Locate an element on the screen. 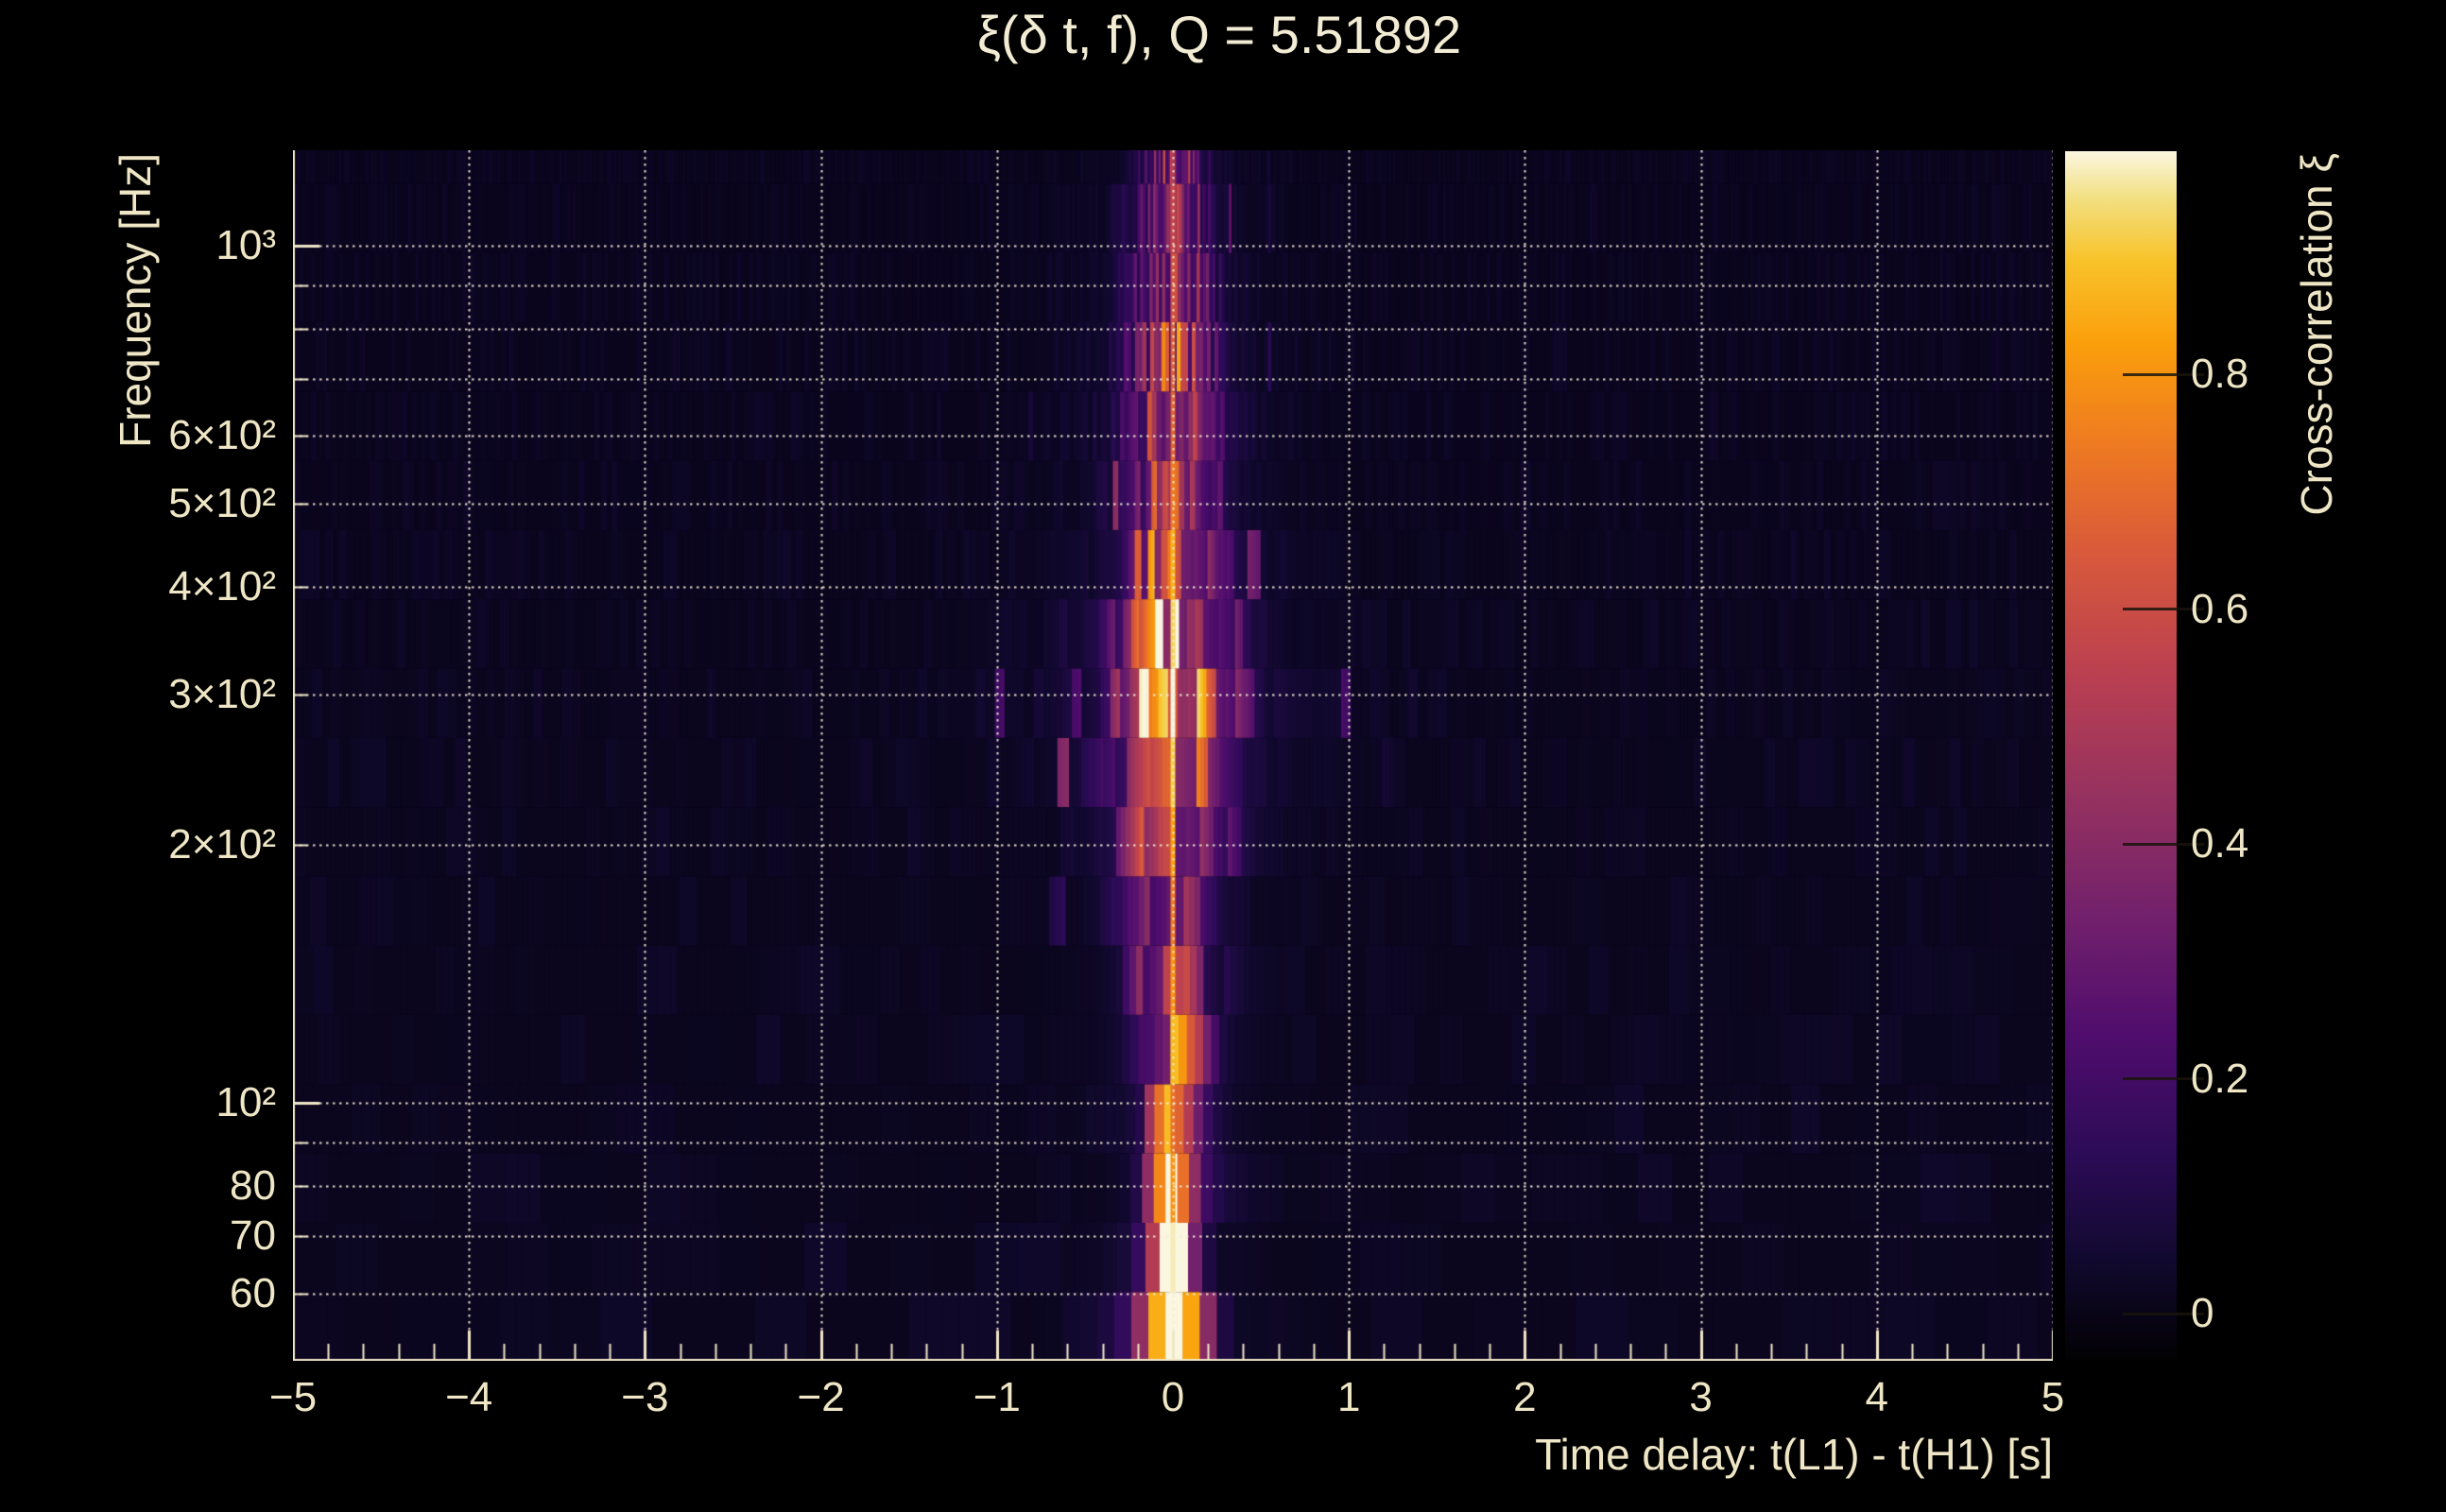  colorbar-tick-label: 0.6 is located at coordinates (2220, 608).